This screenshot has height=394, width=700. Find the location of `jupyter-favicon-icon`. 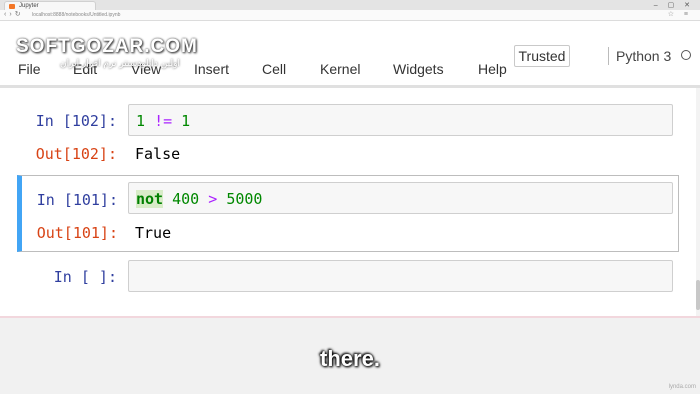

jupyter-favicon-icon is located at coordinates (12, 6).